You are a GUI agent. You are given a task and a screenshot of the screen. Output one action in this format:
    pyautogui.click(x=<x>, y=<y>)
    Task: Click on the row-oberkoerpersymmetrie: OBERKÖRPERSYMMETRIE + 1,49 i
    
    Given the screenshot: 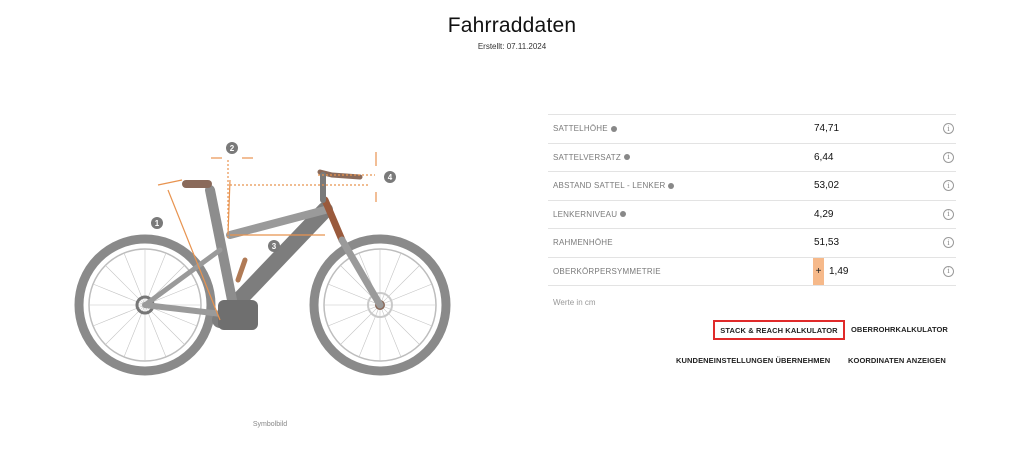 What is the action you would take?
    pyautogui.click(x=752, y=271)
    